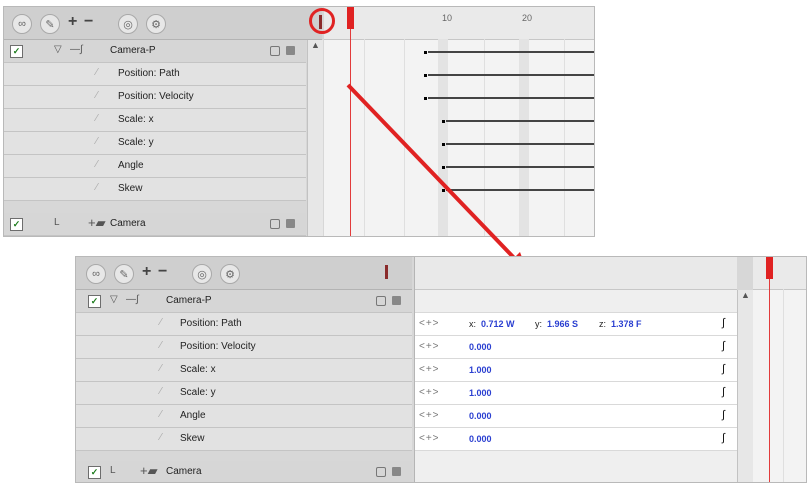  Describe the element at coordinates (315, 138) in the screenshot. I see `layer-scrollbar: ▲` at that location.